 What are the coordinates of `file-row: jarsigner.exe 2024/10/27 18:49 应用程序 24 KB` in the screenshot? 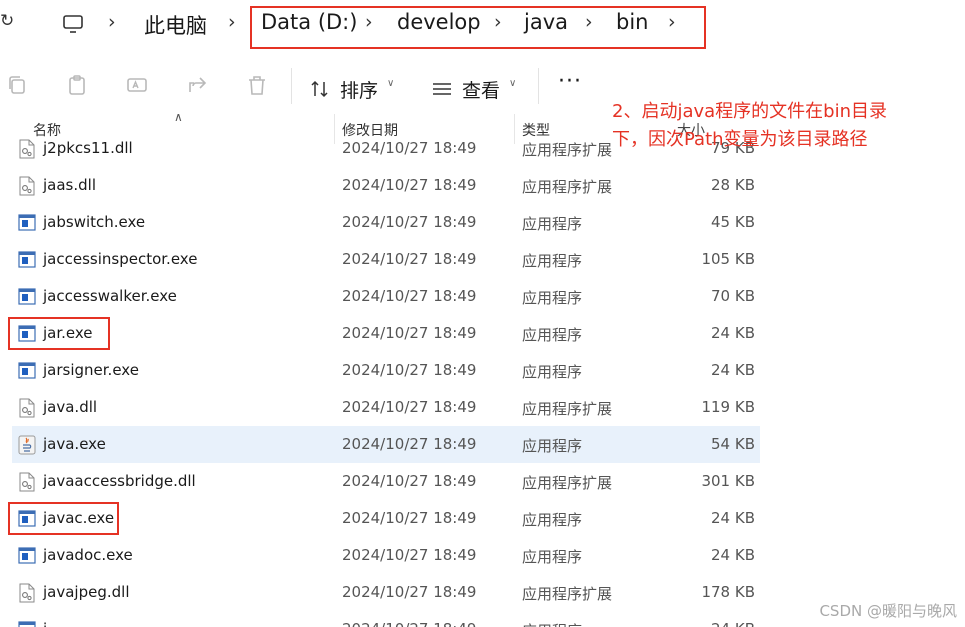 It's located at (386, 370).